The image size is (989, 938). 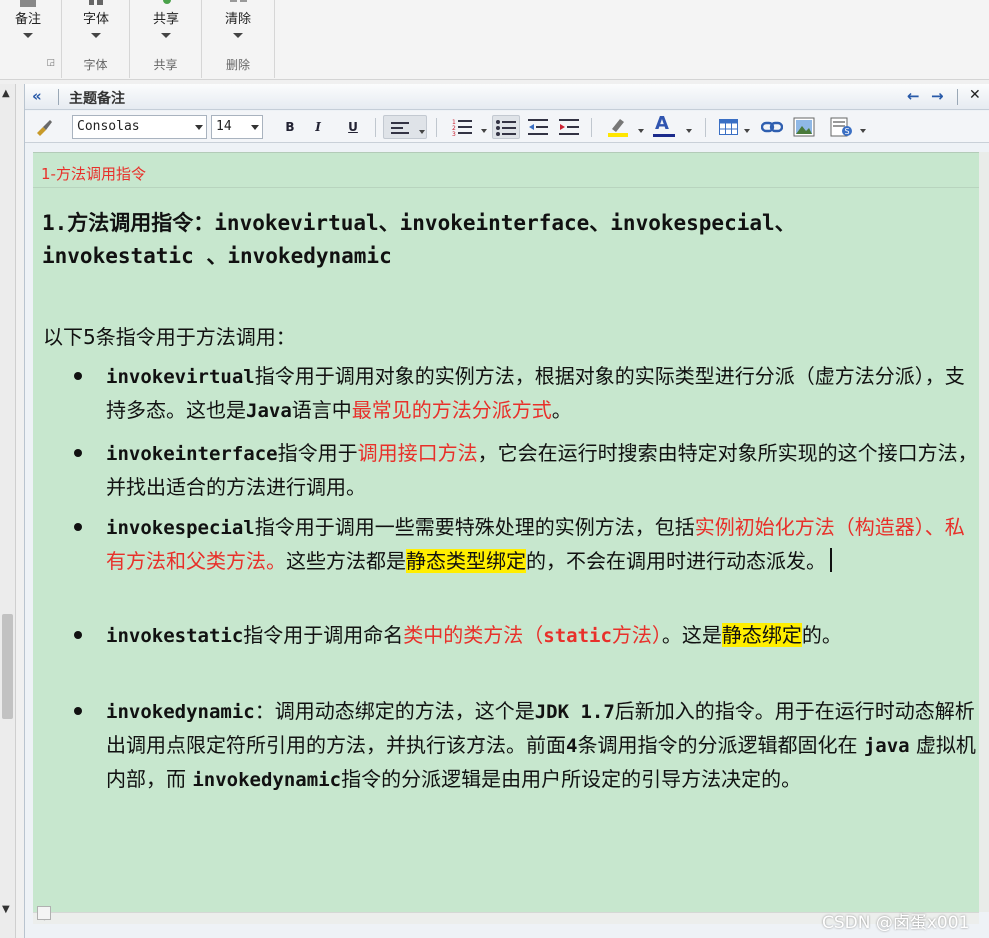 I want to click on bullet-list-button, so click(x=506, y=127).